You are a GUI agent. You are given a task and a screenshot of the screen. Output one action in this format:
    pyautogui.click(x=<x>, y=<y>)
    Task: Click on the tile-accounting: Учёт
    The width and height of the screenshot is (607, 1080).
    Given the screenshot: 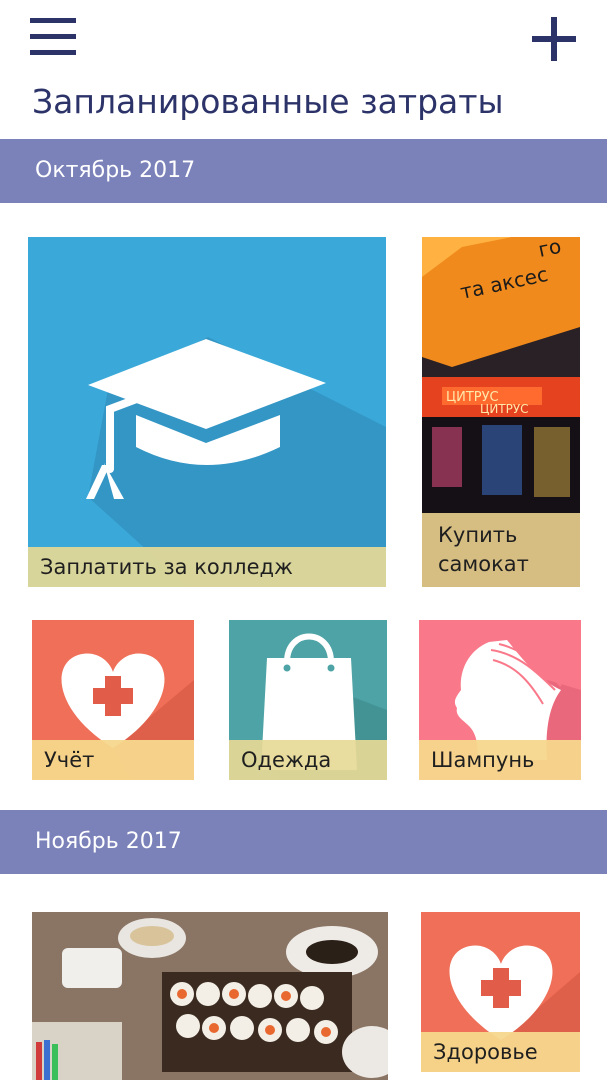 What is the action you would take?
    pyautogui.click(x=113, y=700)
    